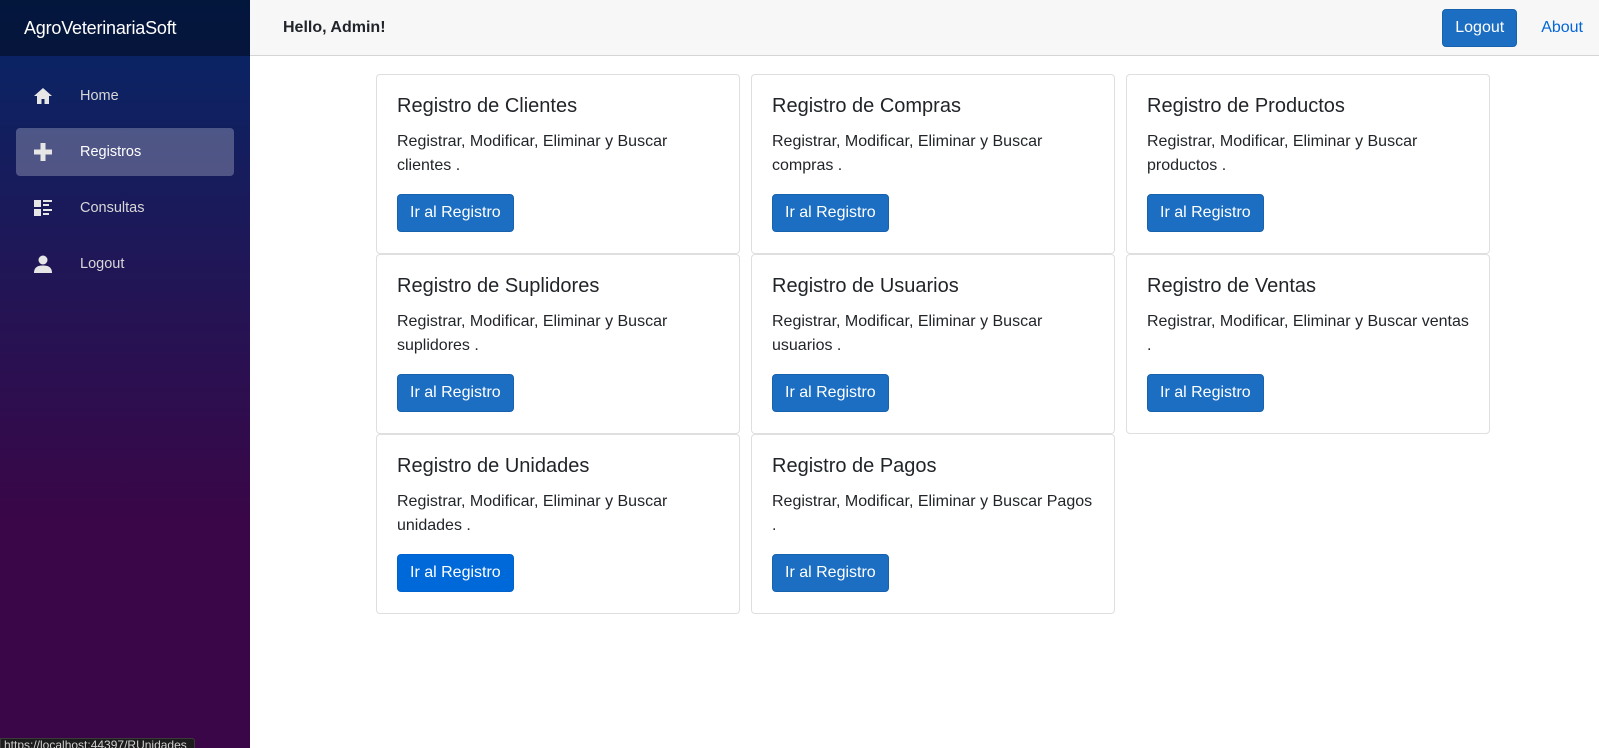 The image size is (1599, 748). What do you see at coordinates (854, 466) in the screenshot?
I see `card-title: Registro de Pagos` at bounding box center [854, 466].